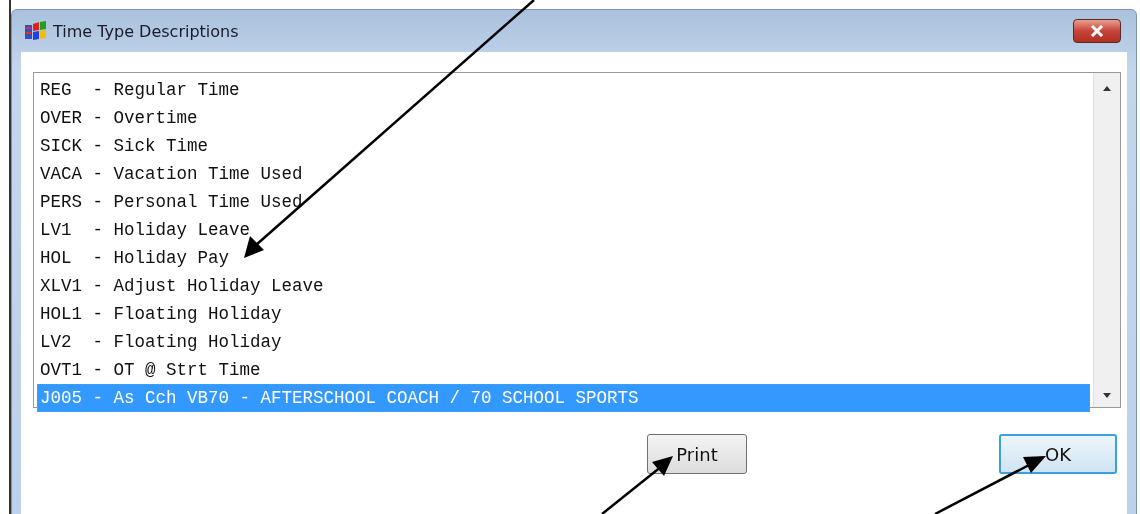 This screenshot has width=1140, height=514. Describe the element at coordinates (563, 230) in the screenshot. I see `list-item: LV1 - Holiday Leave` at that location.